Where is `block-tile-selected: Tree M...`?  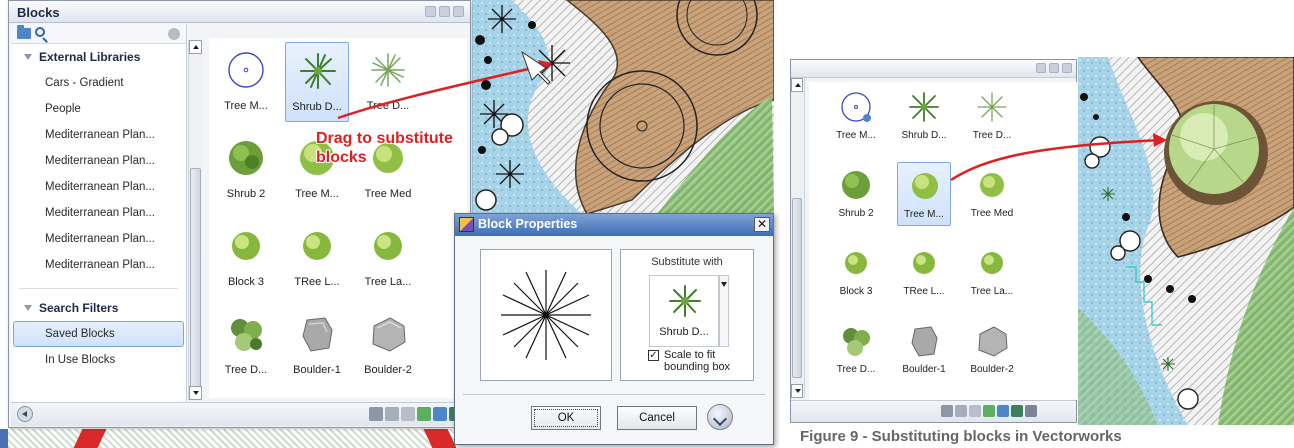 block-tile-selected: Tree M... is located at coordinates (924, 194).